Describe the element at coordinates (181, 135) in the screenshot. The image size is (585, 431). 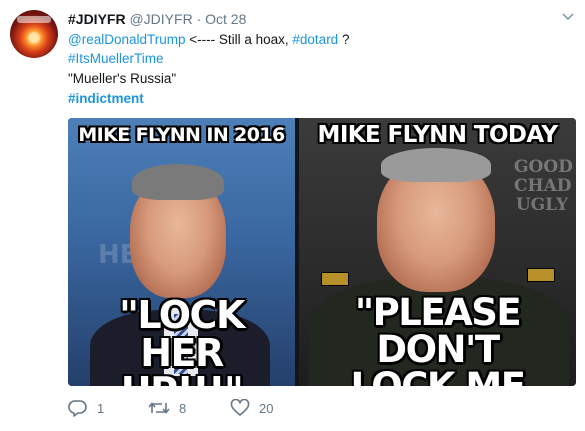
I see `left-top-caption: MIKE FLYNN IN 2016` at that location.